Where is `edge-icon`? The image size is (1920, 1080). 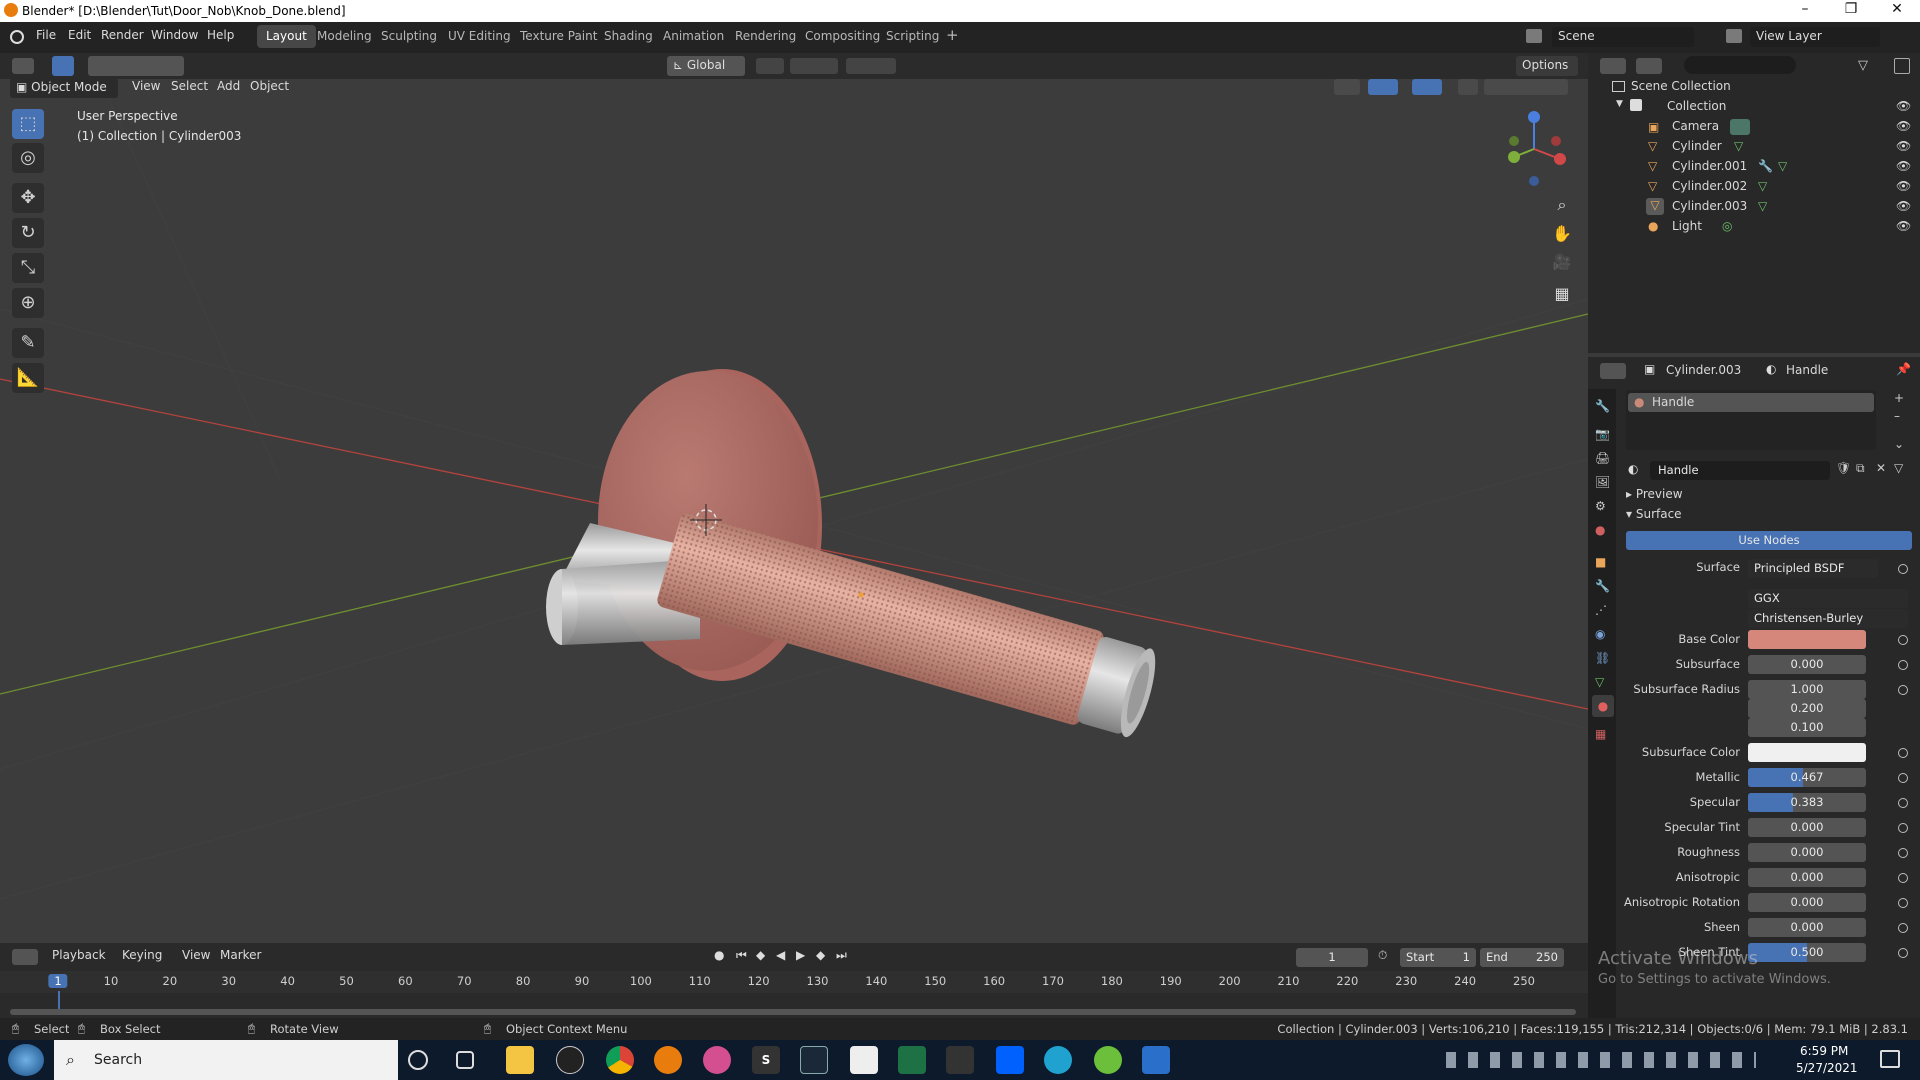
edge-icon is located at coordinates (1058, 1060).